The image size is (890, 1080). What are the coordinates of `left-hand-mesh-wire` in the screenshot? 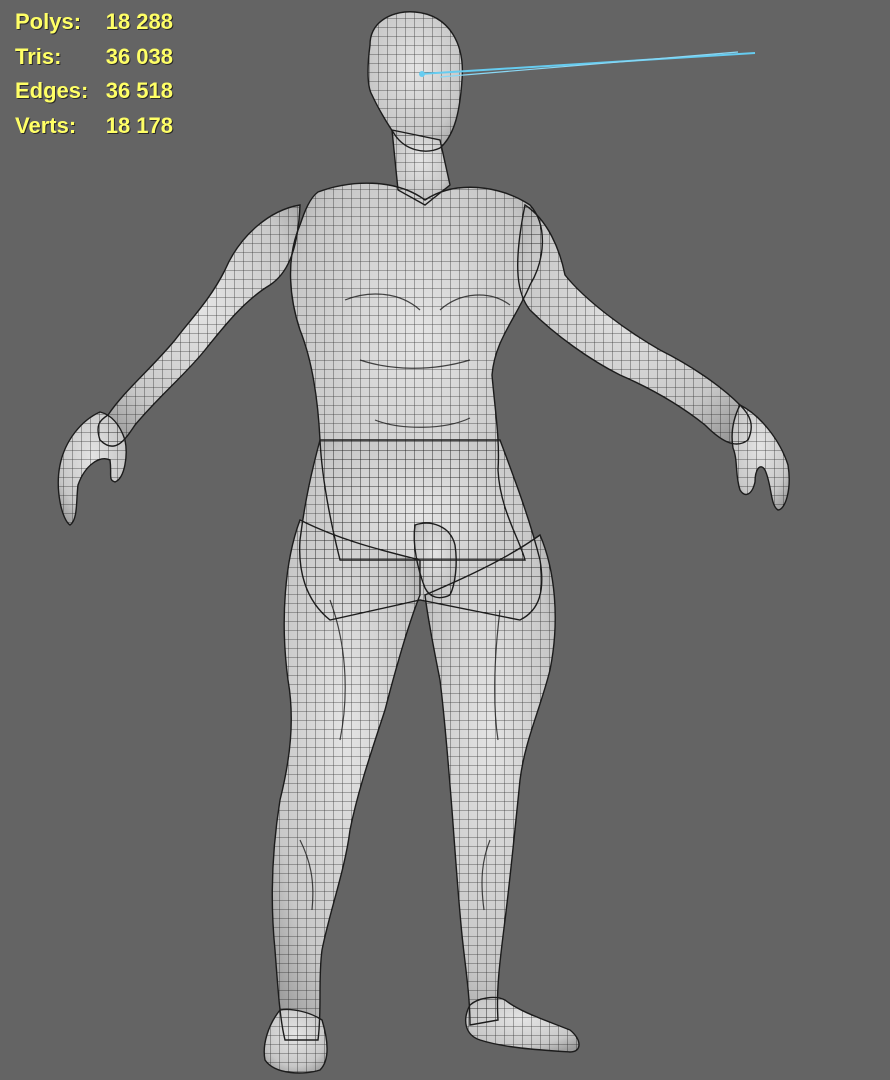 It's located at (92, 468).